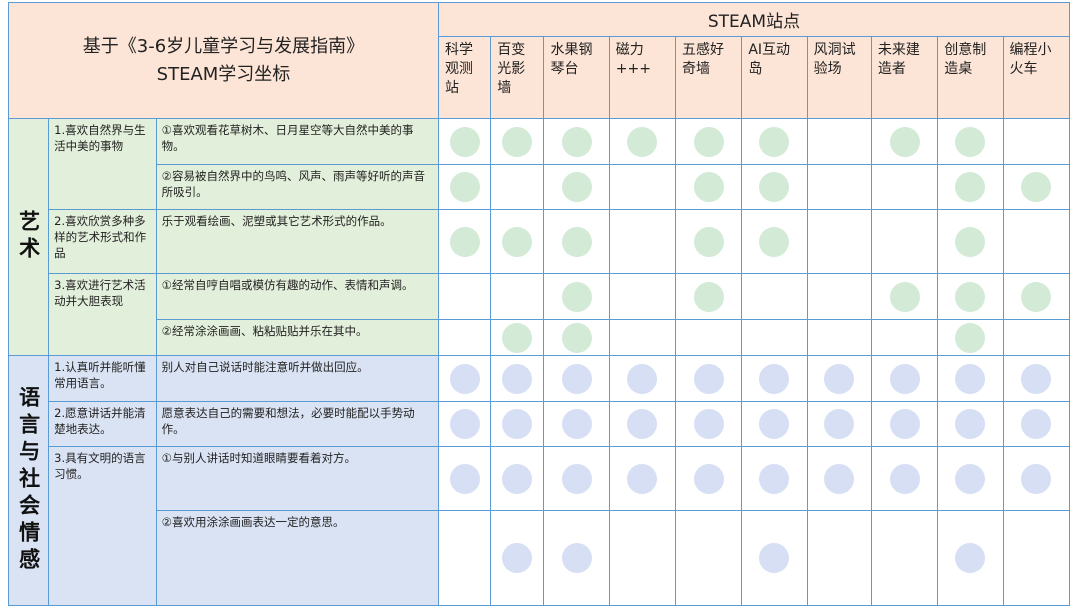 Image resolution: width=1080 pixels, height=608 pixels. What do you see at coordinates (223, 46) in the screenshot?
I see `title-line-1: 基于《3-6岁儿童学习与发展指南》` at bounding box center [223, 46].